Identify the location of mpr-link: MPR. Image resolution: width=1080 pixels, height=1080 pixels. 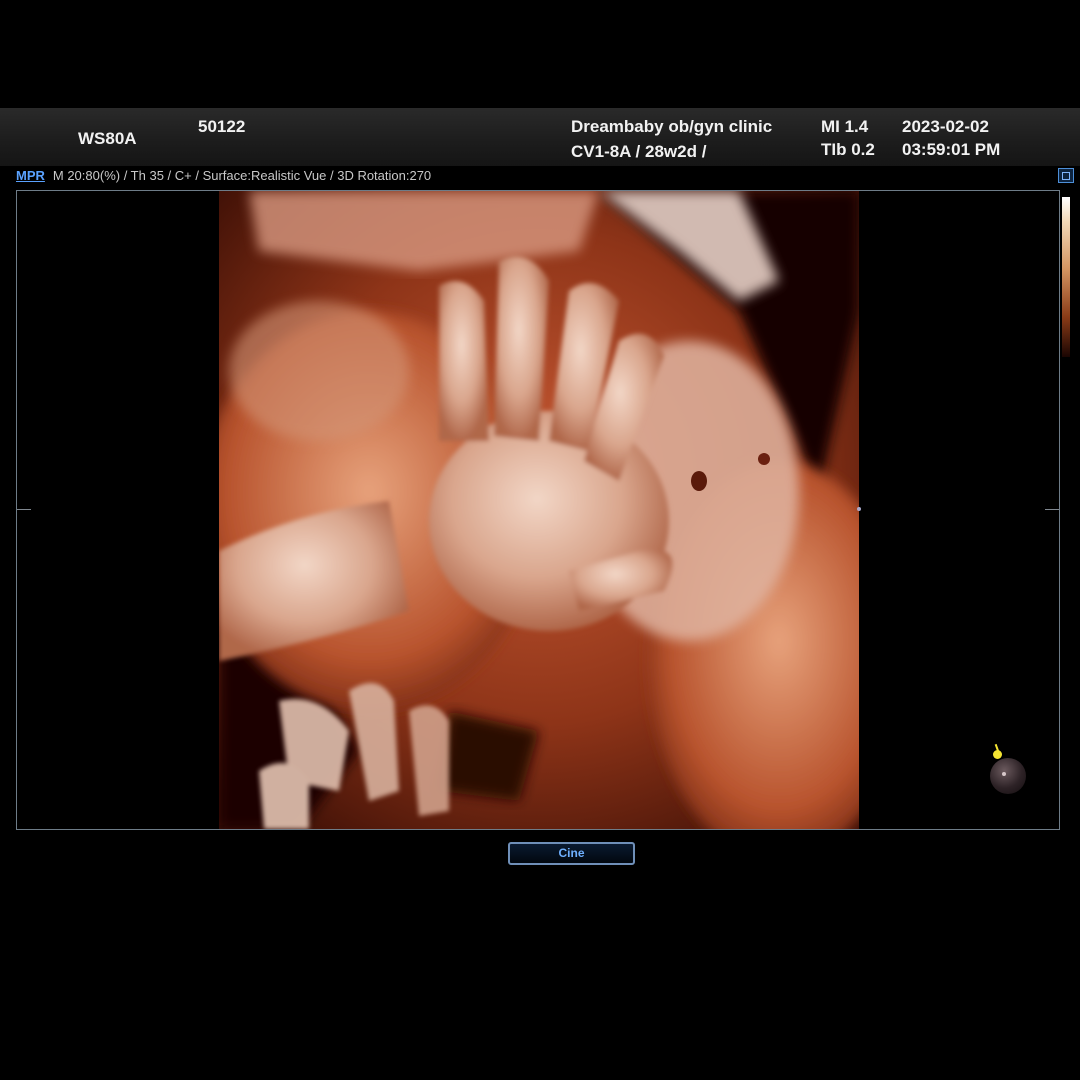
(30, 175).